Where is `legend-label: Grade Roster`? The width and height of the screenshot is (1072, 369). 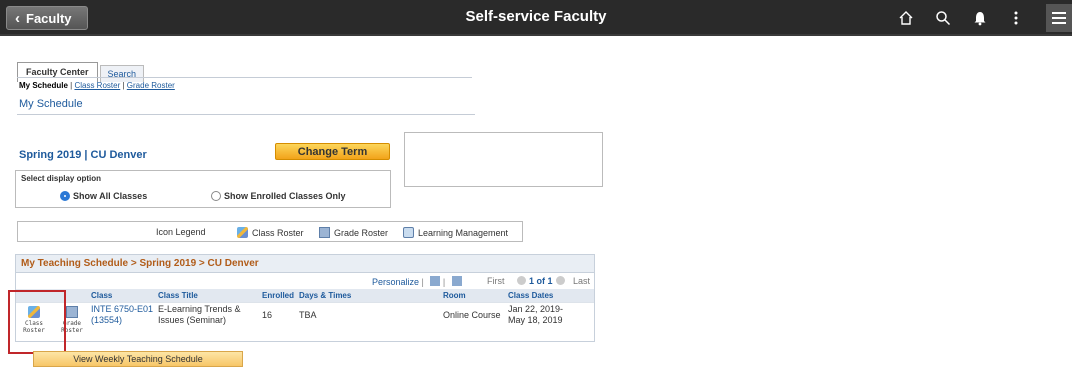
legend-label: Grade Roster is located at coordinates (361, 232).